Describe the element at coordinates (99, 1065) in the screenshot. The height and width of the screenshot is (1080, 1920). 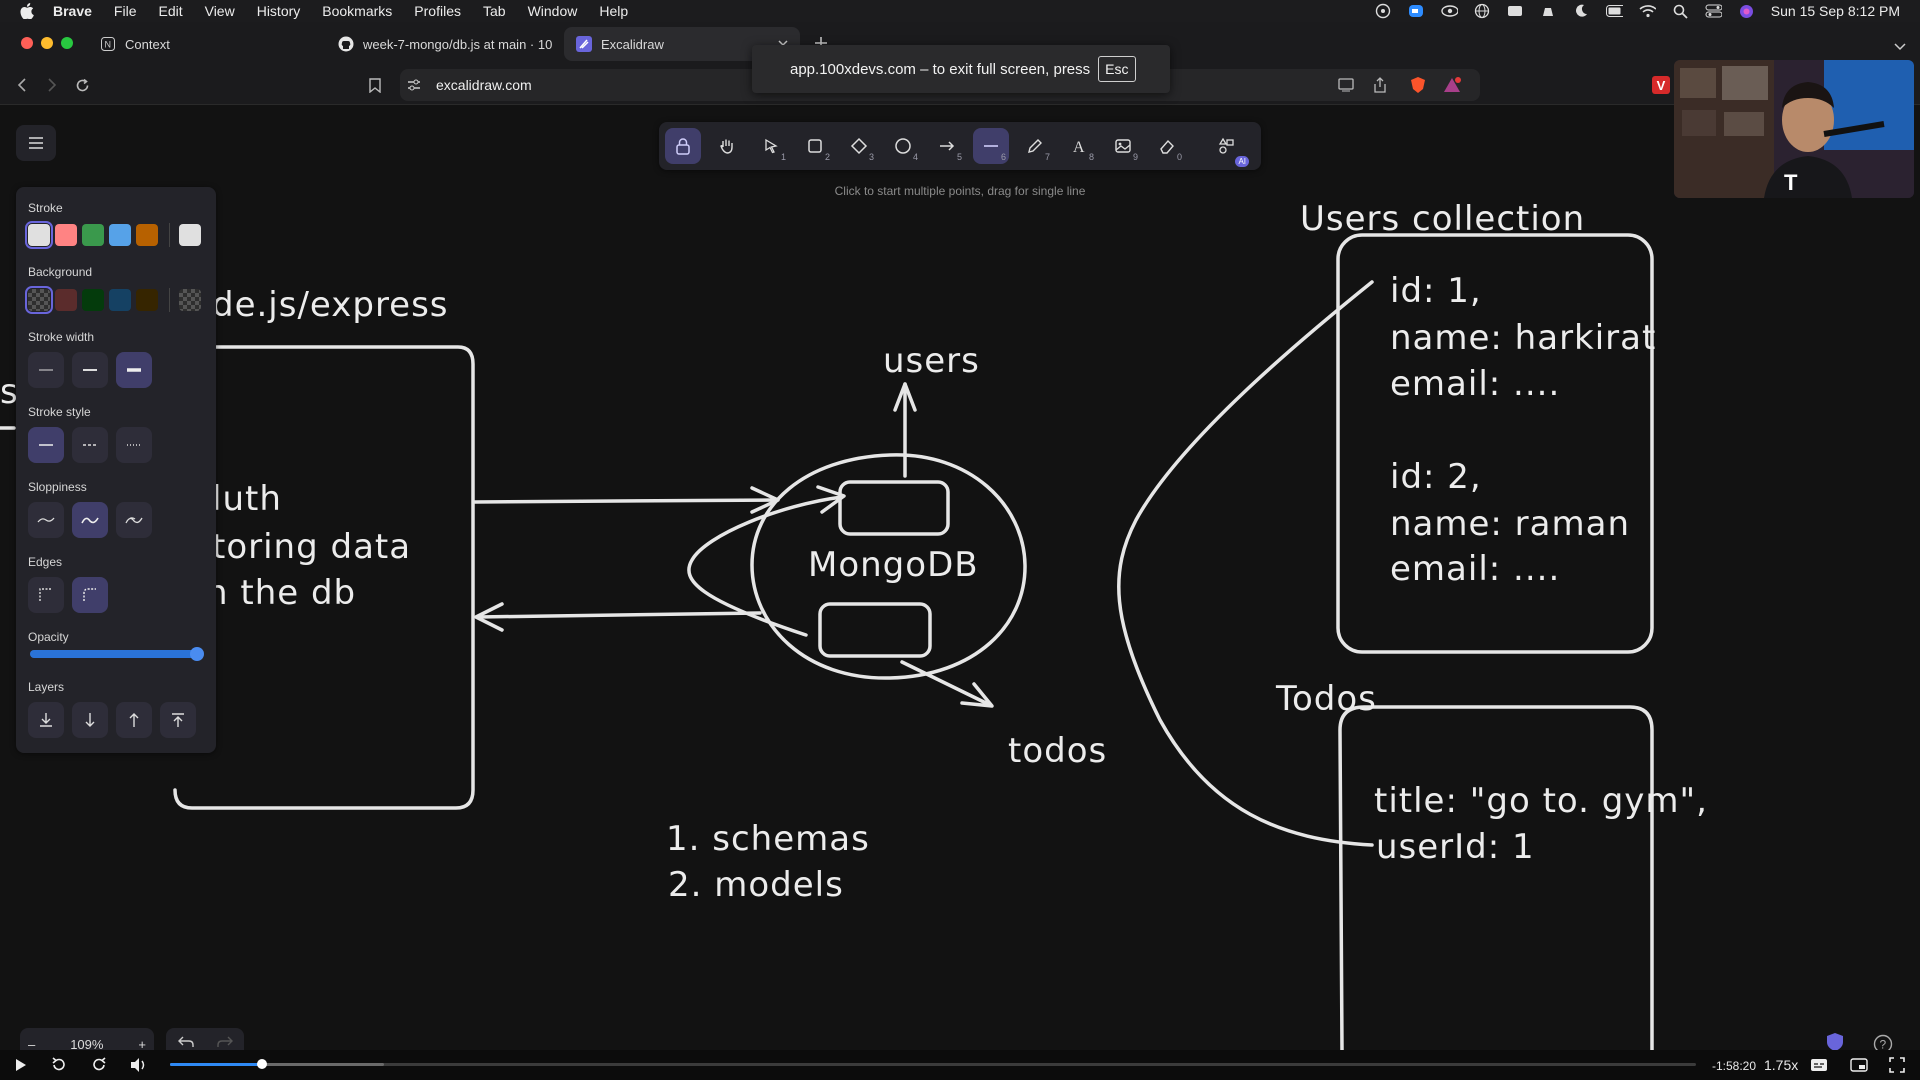
I see `fast-forward-icon` at that location.